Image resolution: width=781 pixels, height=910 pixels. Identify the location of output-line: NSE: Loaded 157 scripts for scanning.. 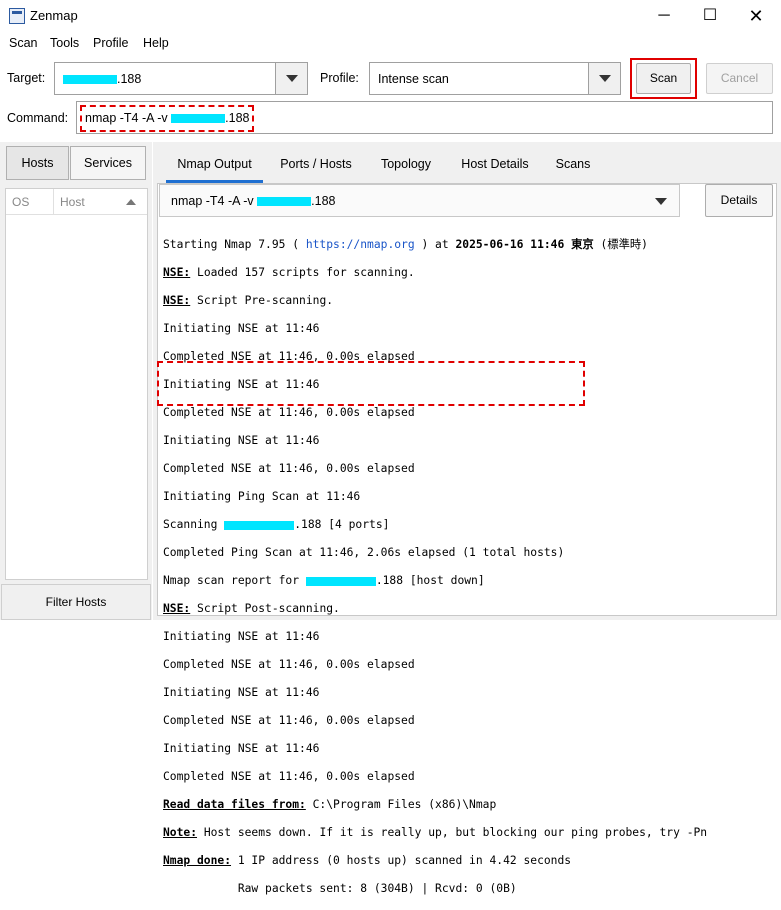
(468, 273).